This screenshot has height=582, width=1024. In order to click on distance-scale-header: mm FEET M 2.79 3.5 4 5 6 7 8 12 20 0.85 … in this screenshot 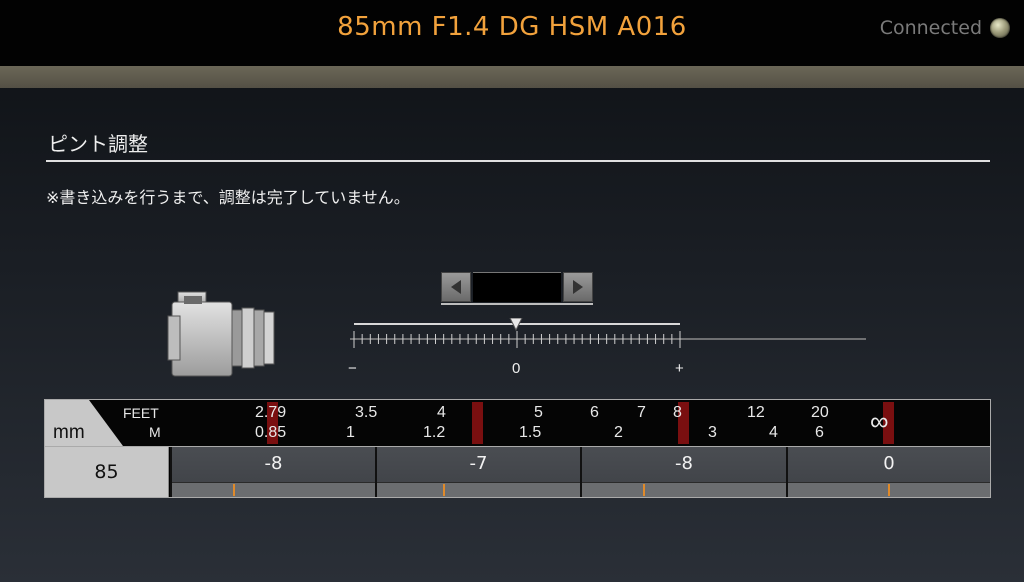, I will do `click(517, 423)`.